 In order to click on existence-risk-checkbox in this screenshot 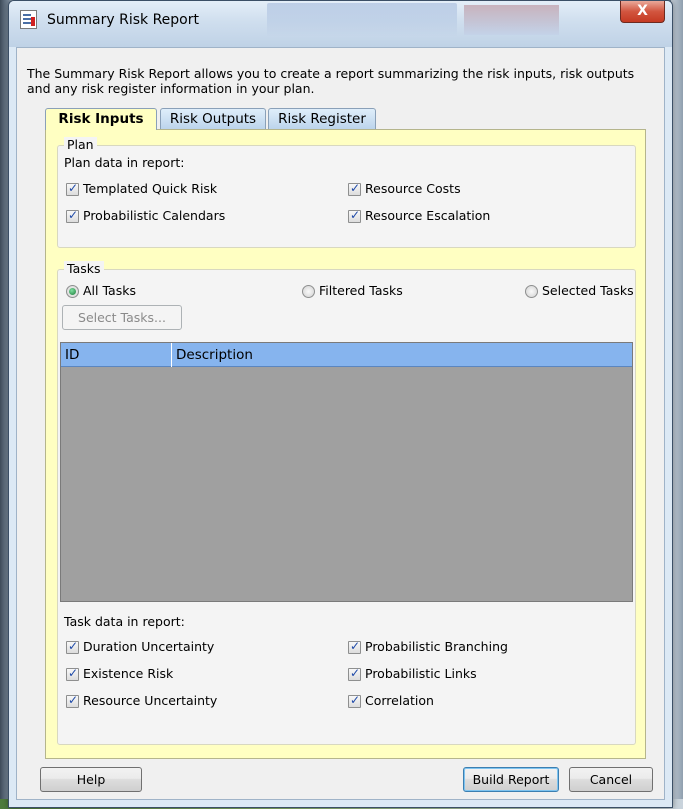, I will do `click(72, 673)`.